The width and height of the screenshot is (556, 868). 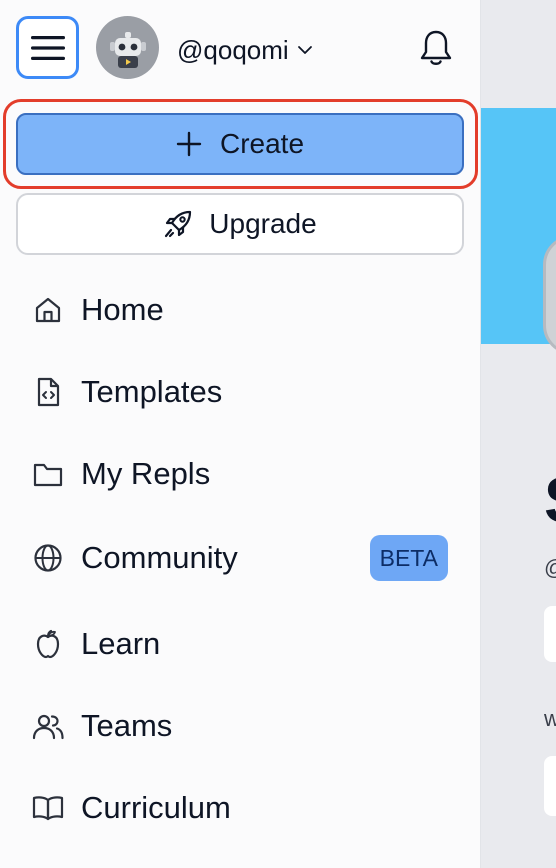 What do you see at coordinates (240, 726) in the screenshot?
I see `sidebar-item-teams: Teams` at bounding box center [240, 726].